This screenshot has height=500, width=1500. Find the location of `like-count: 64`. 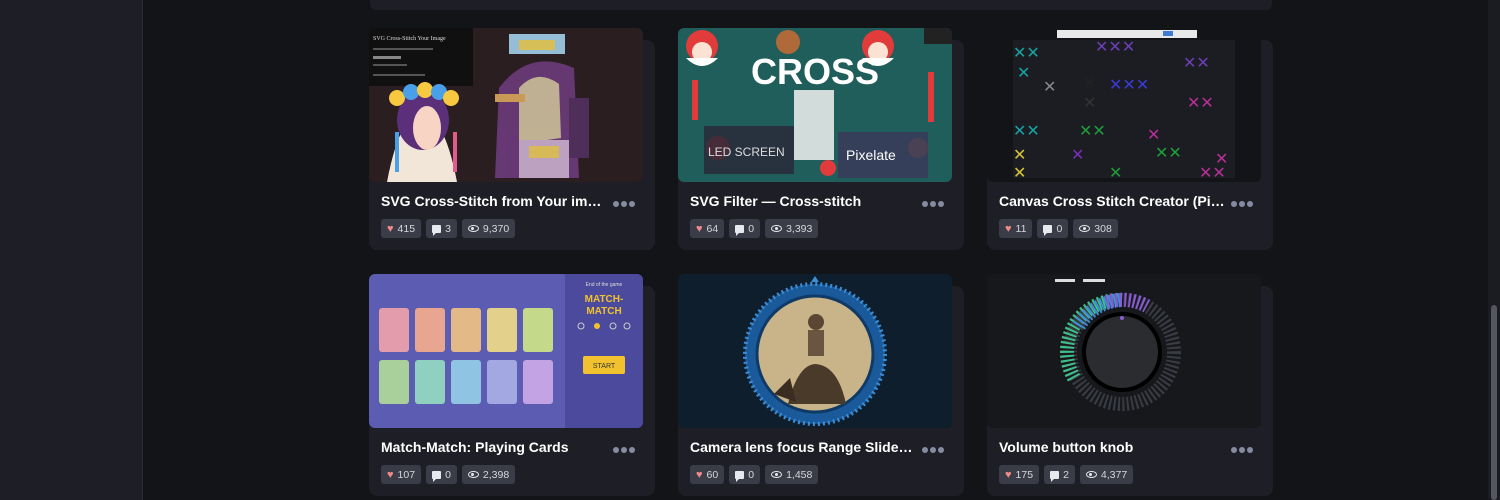

like-count: 64 is located at coordinates (712, 228).